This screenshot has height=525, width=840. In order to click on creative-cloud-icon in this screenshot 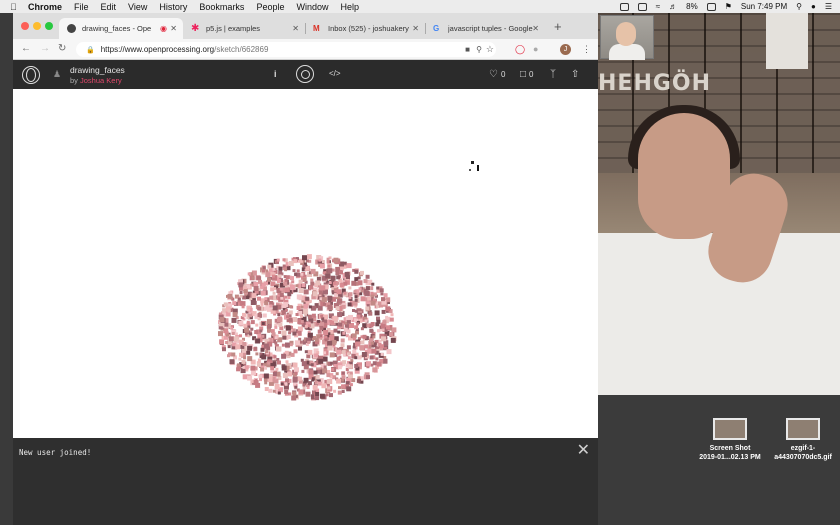, I will do `click(624, 6)`.